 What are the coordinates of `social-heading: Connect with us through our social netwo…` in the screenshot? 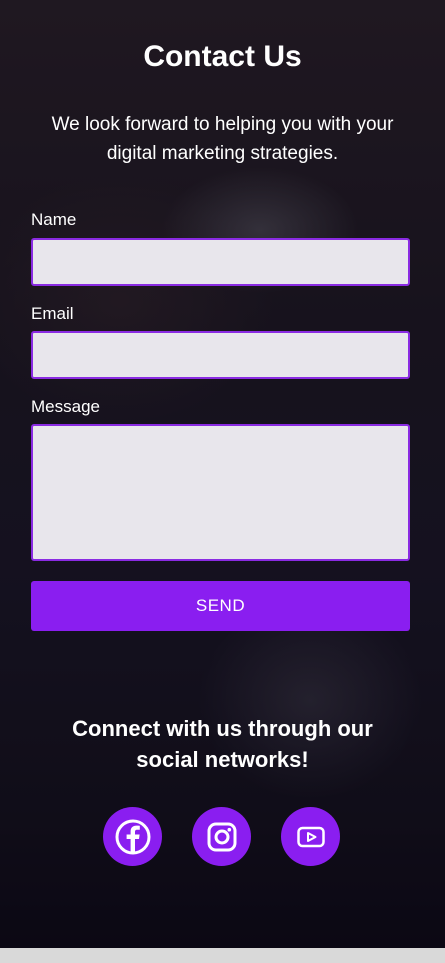 It's located at (222, 744).